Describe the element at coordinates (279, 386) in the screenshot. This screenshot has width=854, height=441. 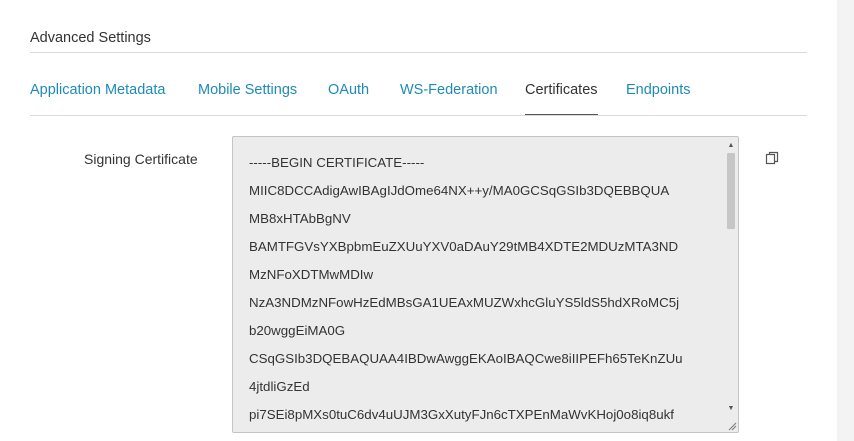
I see `certificate-line: 4jtdliGzEd` at that location.